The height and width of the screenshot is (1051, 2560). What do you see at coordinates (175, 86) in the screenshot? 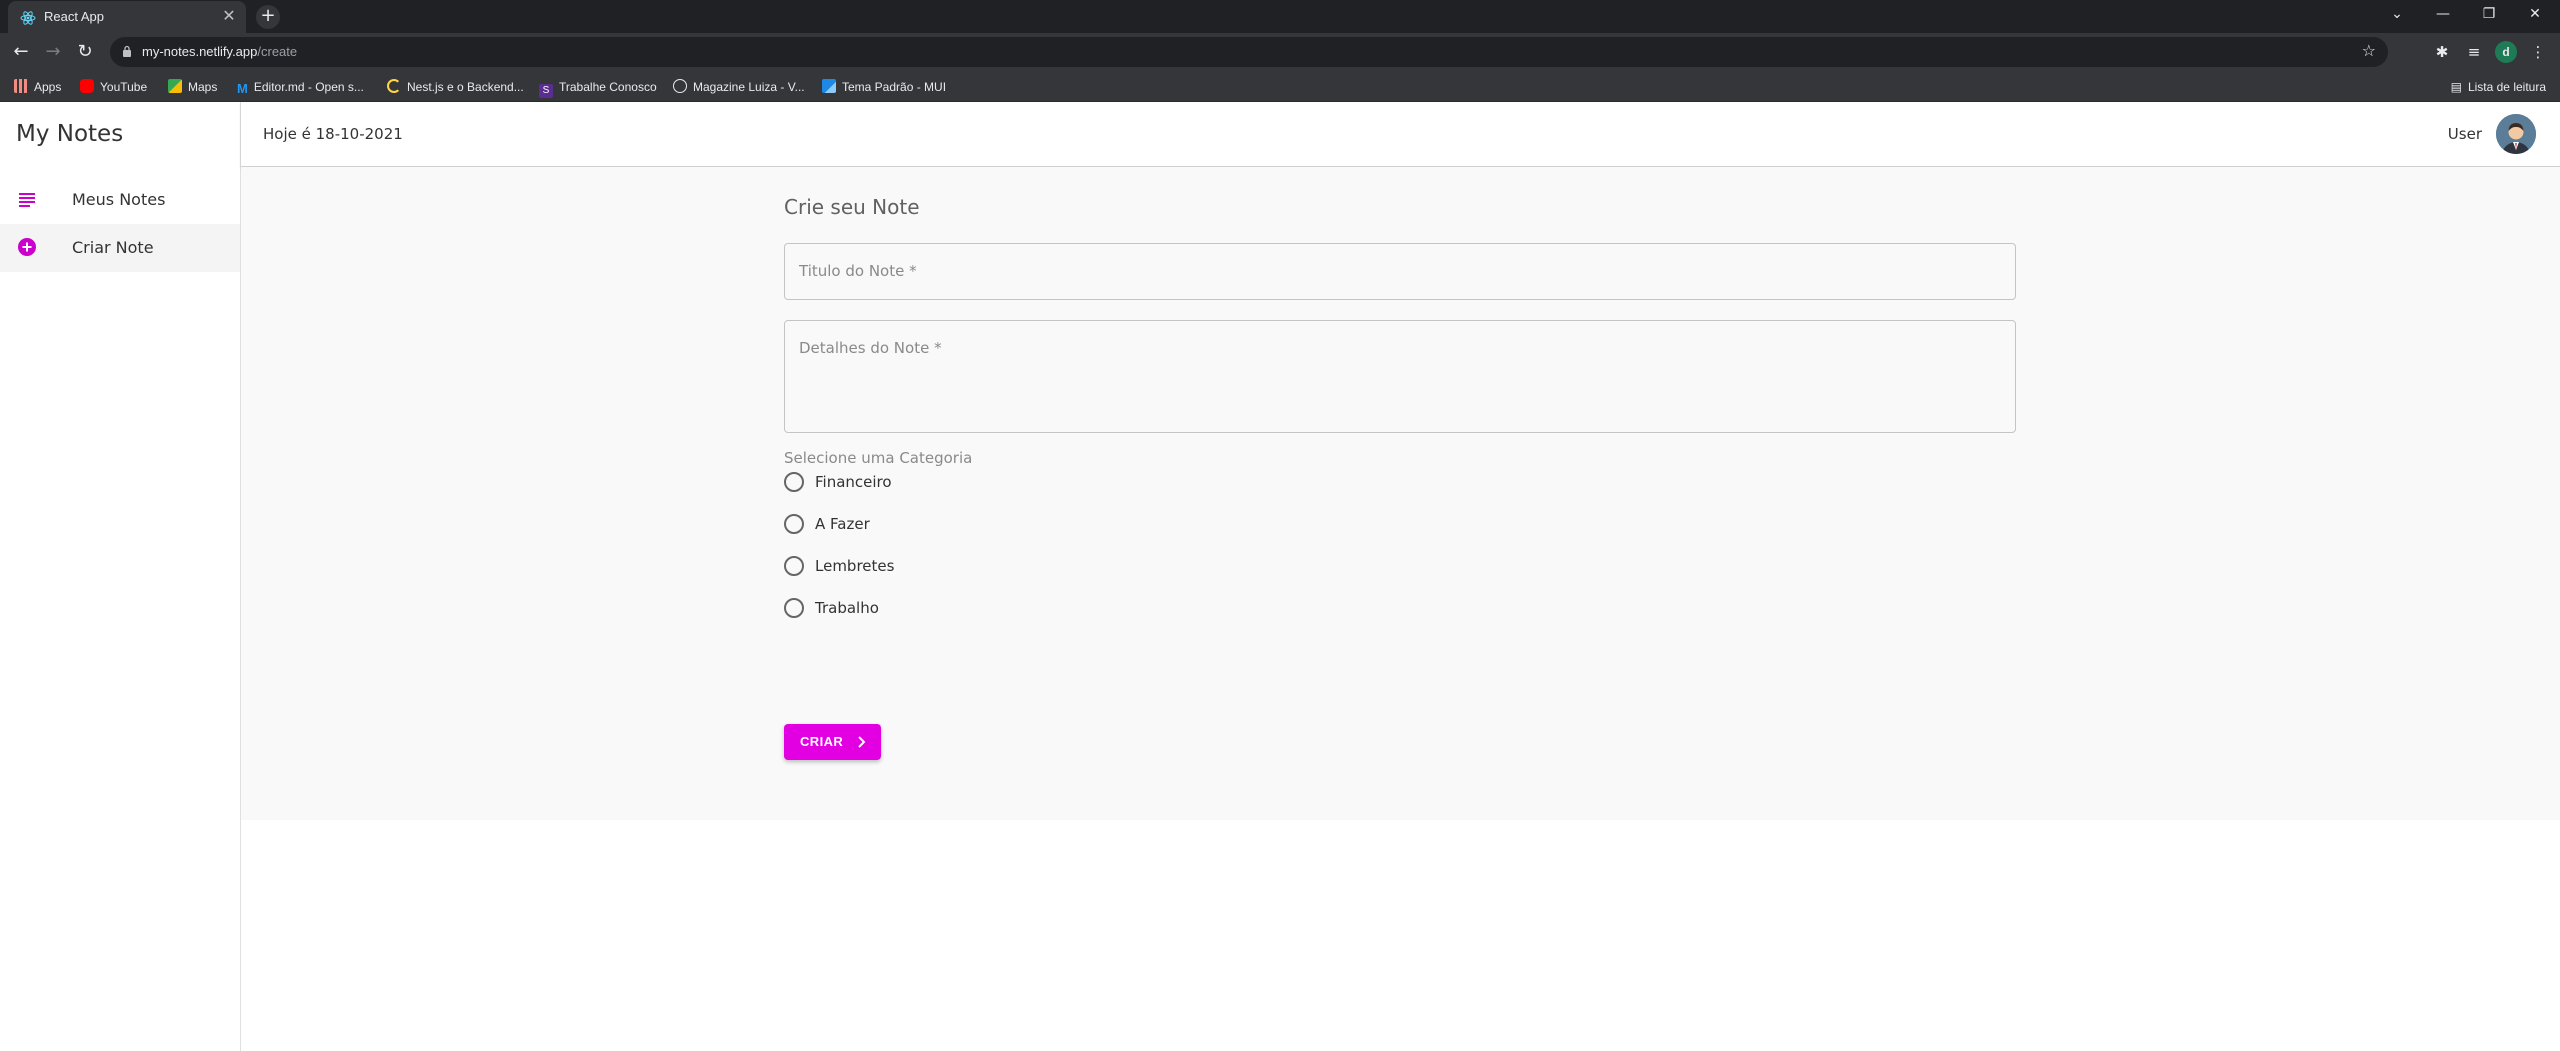
I see `maps-icon` at bounding box center [175, 86].